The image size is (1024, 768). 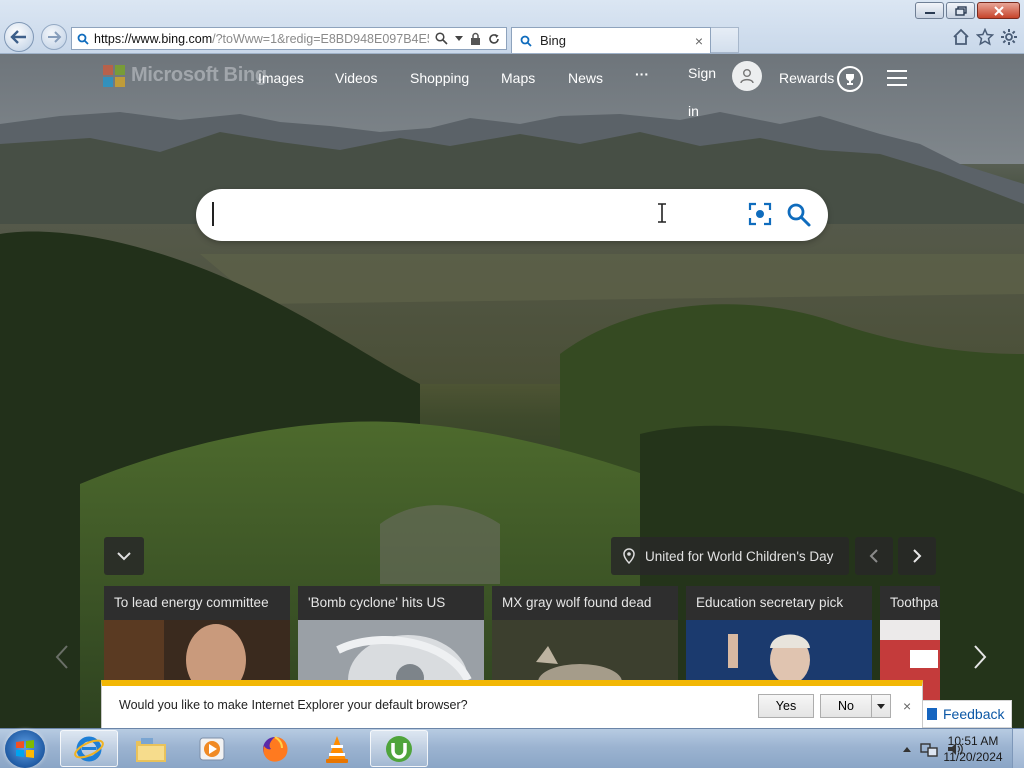 I want to click on taskbar-internet-explorer, so click(x=89, y=748).